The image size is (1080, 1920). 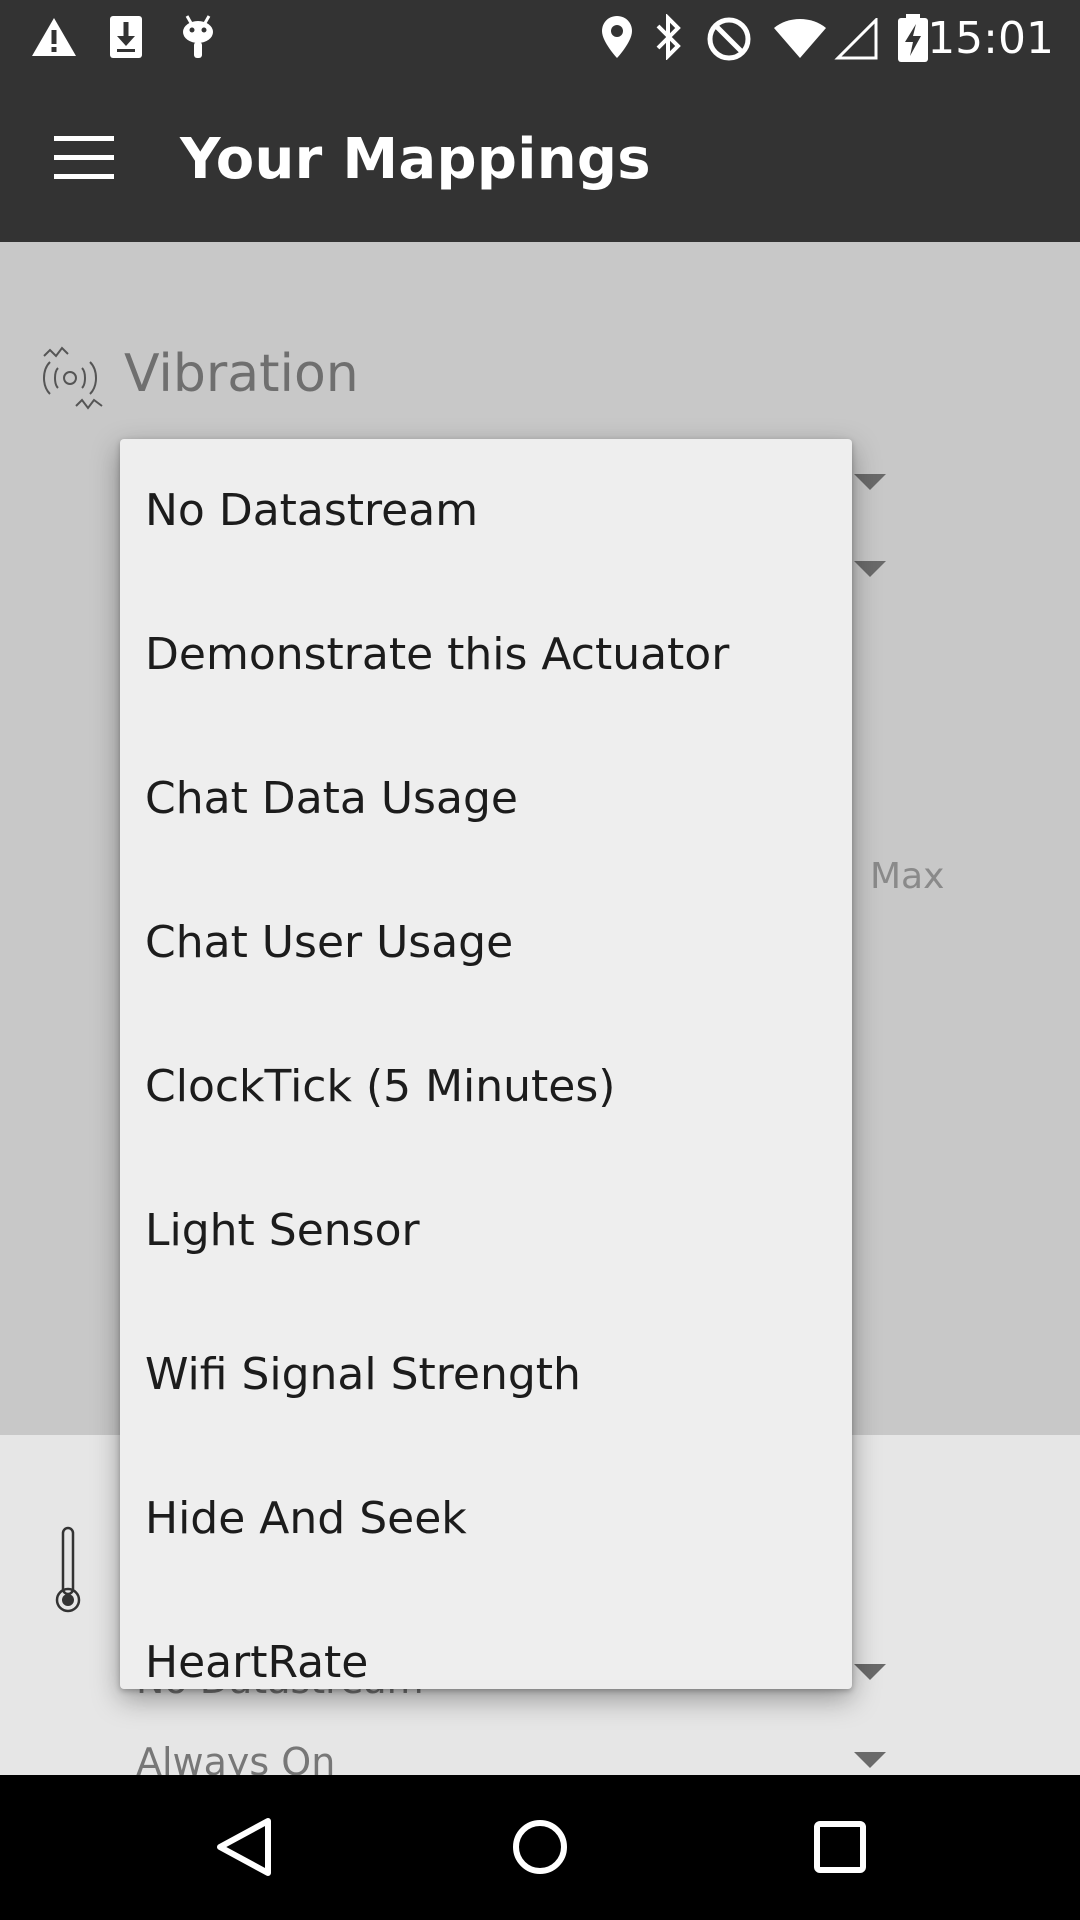 I want to click on battery-charging-icon, so click(x=913, y=38).